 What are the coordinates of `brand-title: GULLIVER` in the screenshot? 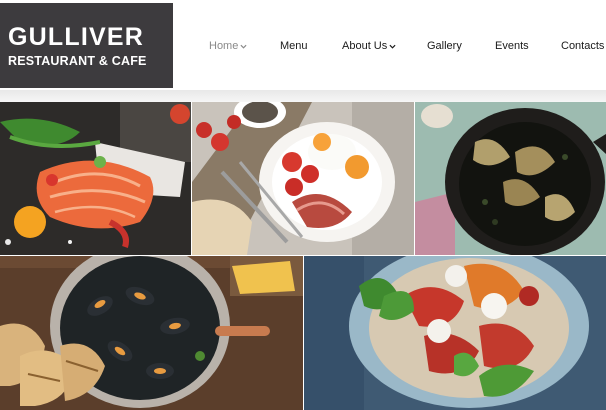 It's located at (76, 37).